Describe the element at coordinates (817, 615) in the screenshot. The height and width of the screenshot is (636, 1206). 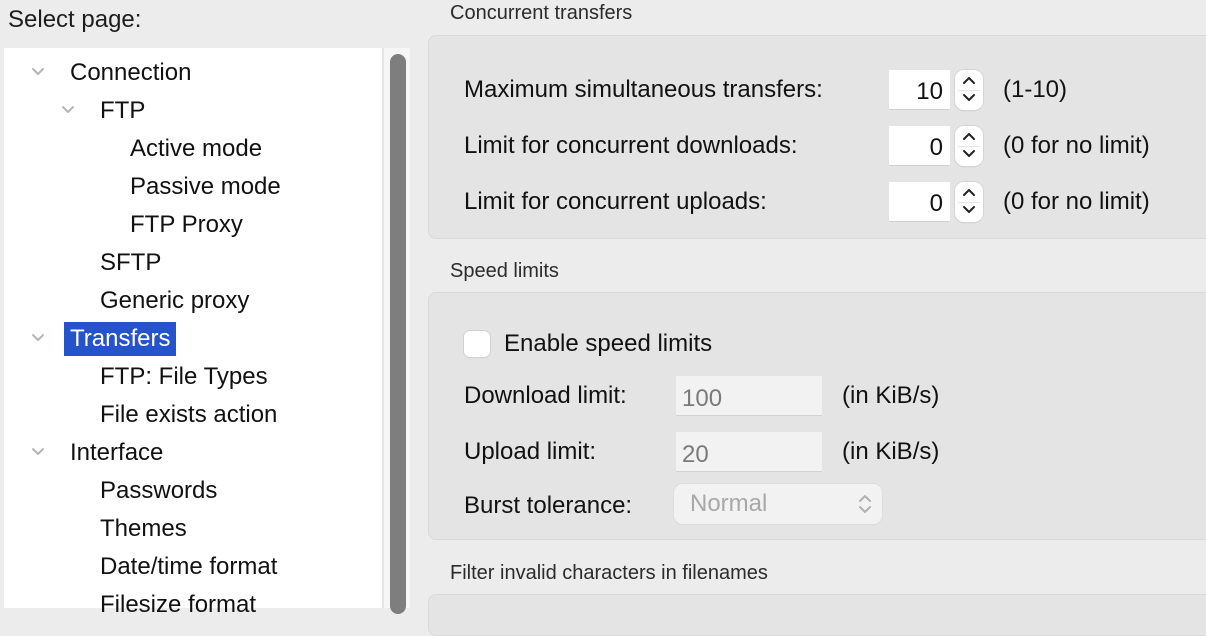
I see `filter-invalid-chars-group` at that location.